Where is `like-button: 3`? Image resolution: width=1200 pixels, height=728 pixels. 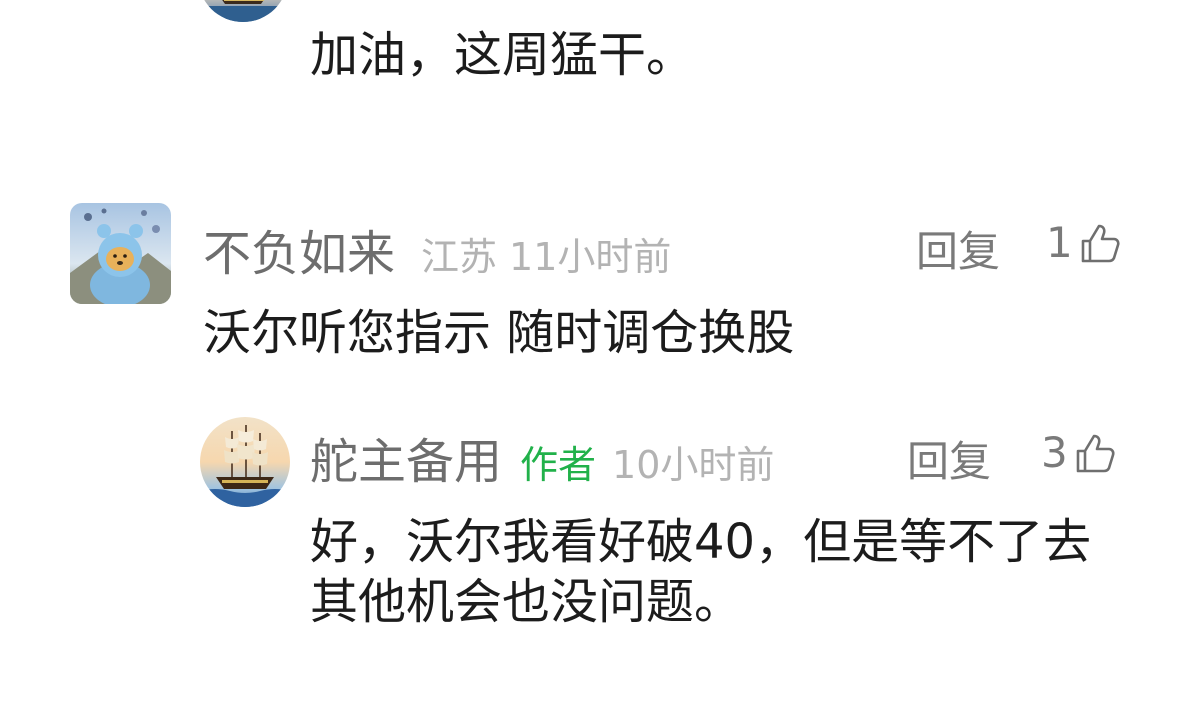 like-button: 3 is located at coordinates (1078, 452).